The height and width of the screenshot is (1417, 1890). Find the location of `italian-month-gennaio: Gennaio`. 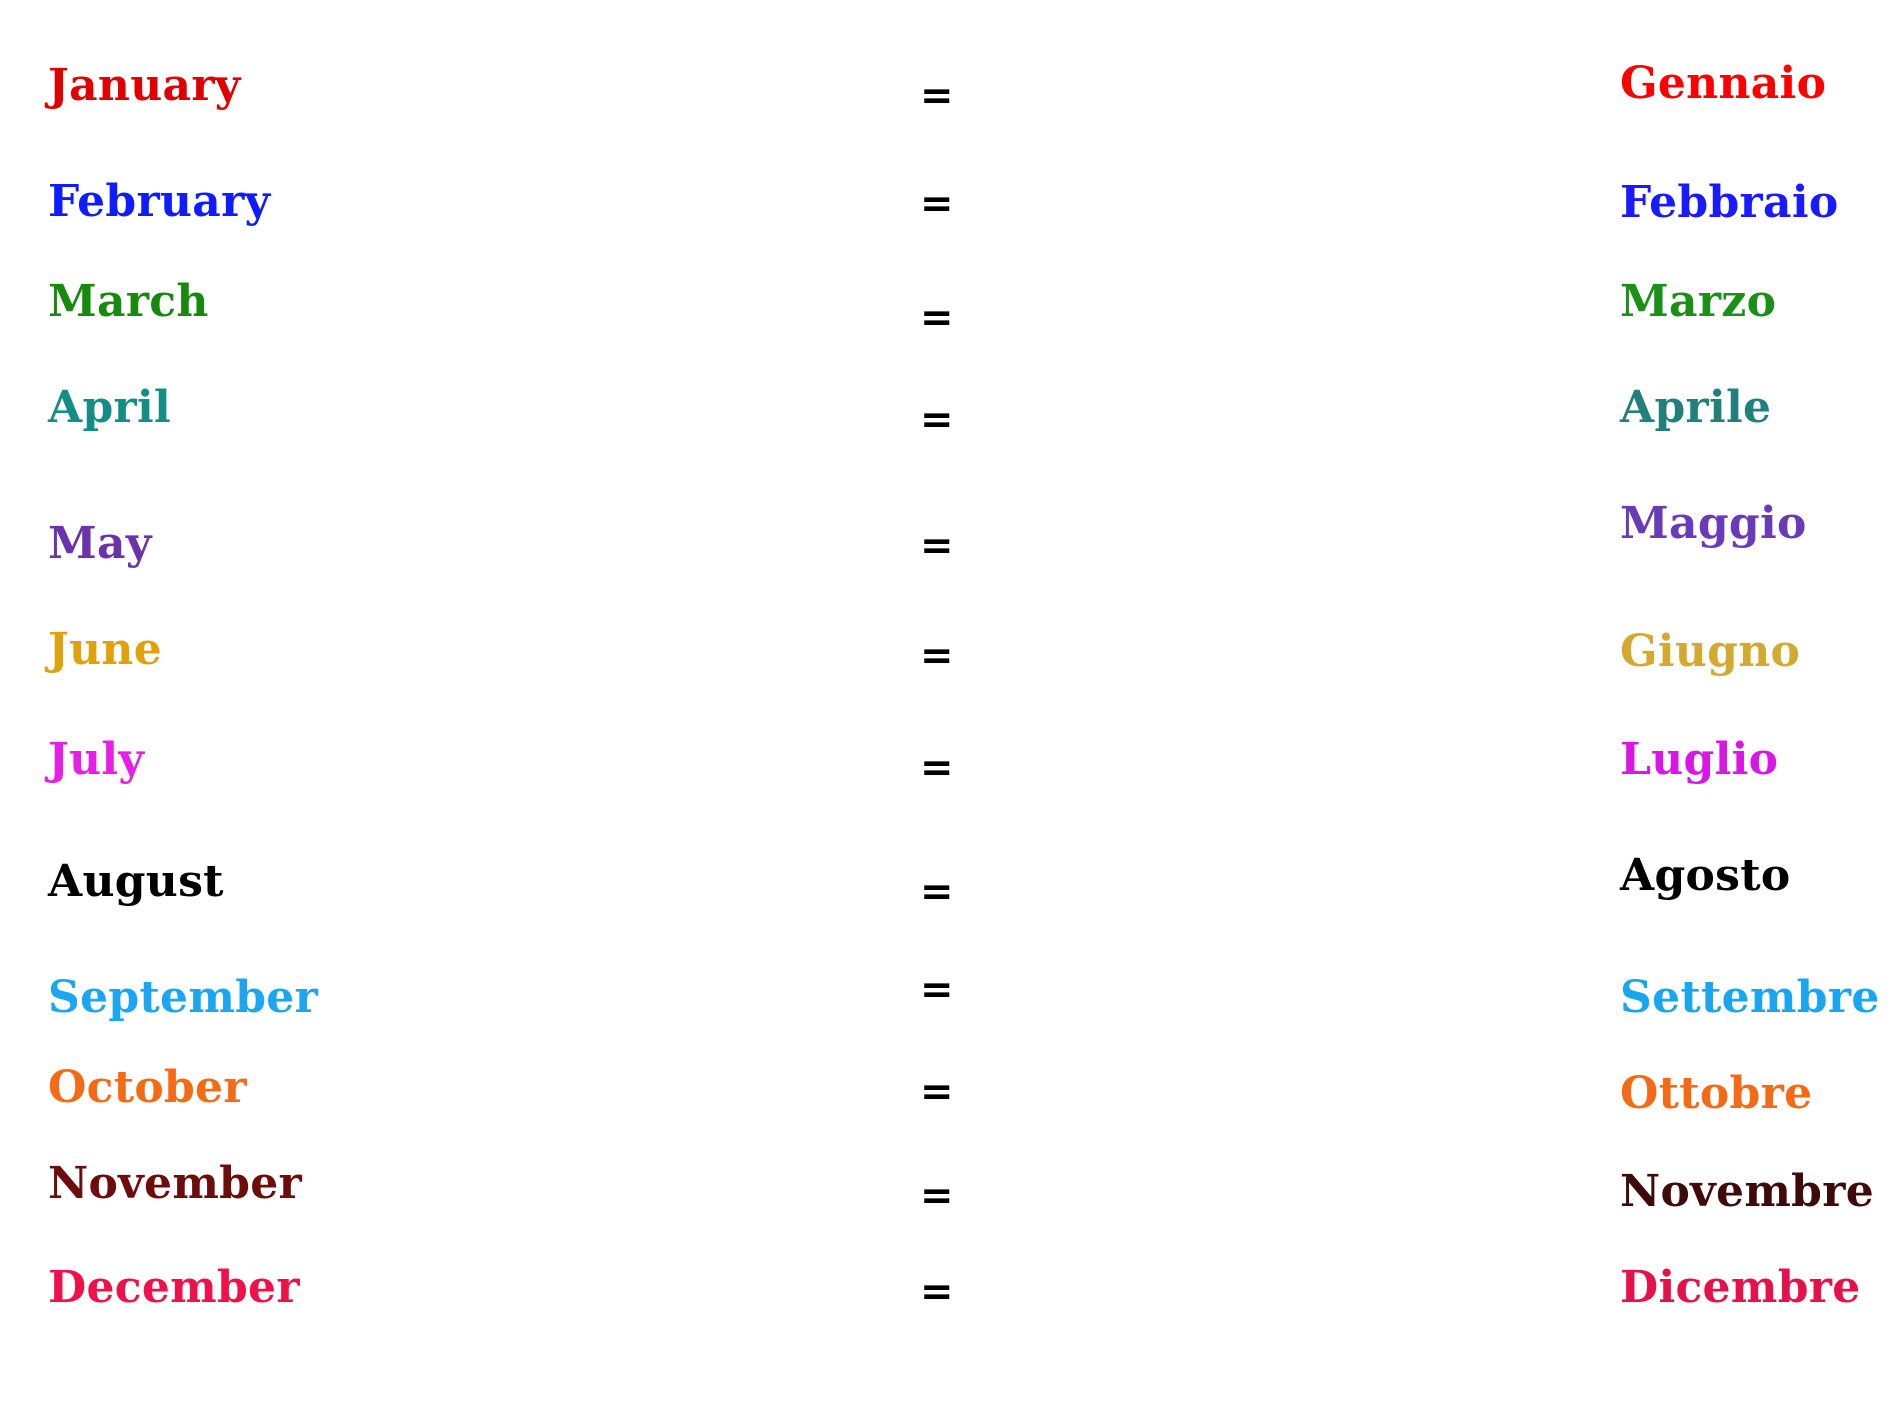

italian-month-gennaio: Gennaio is located at coordinates (1723, 83).